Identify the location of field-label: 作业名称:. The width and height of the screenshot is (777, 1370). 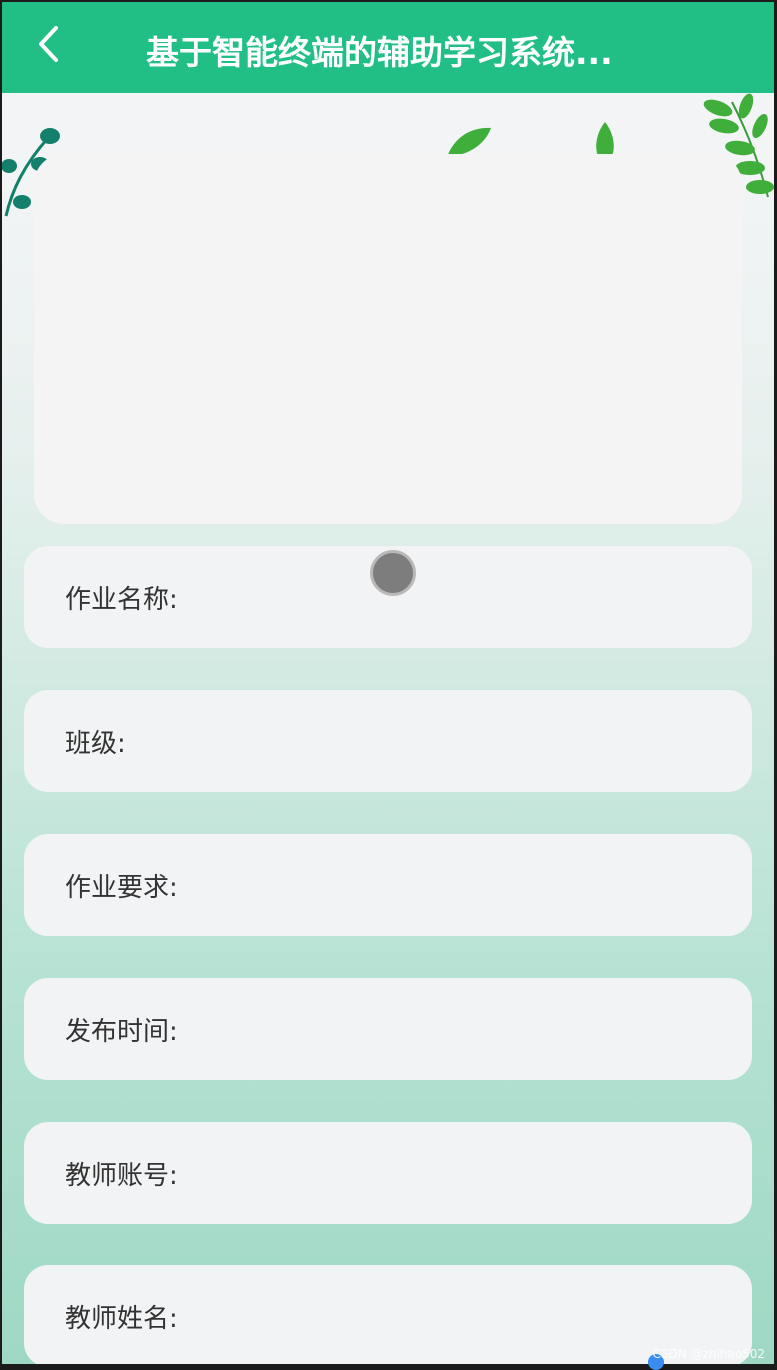
(121, 599).